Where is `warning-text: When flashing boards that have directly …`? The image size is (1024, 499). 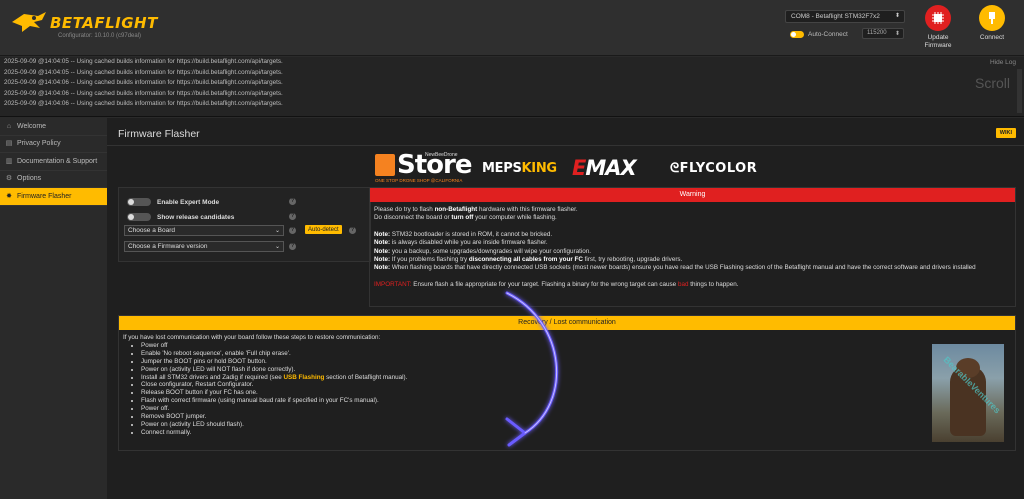
warning-text: When flashing boards that have directly … is located at coordinates (683, 268).